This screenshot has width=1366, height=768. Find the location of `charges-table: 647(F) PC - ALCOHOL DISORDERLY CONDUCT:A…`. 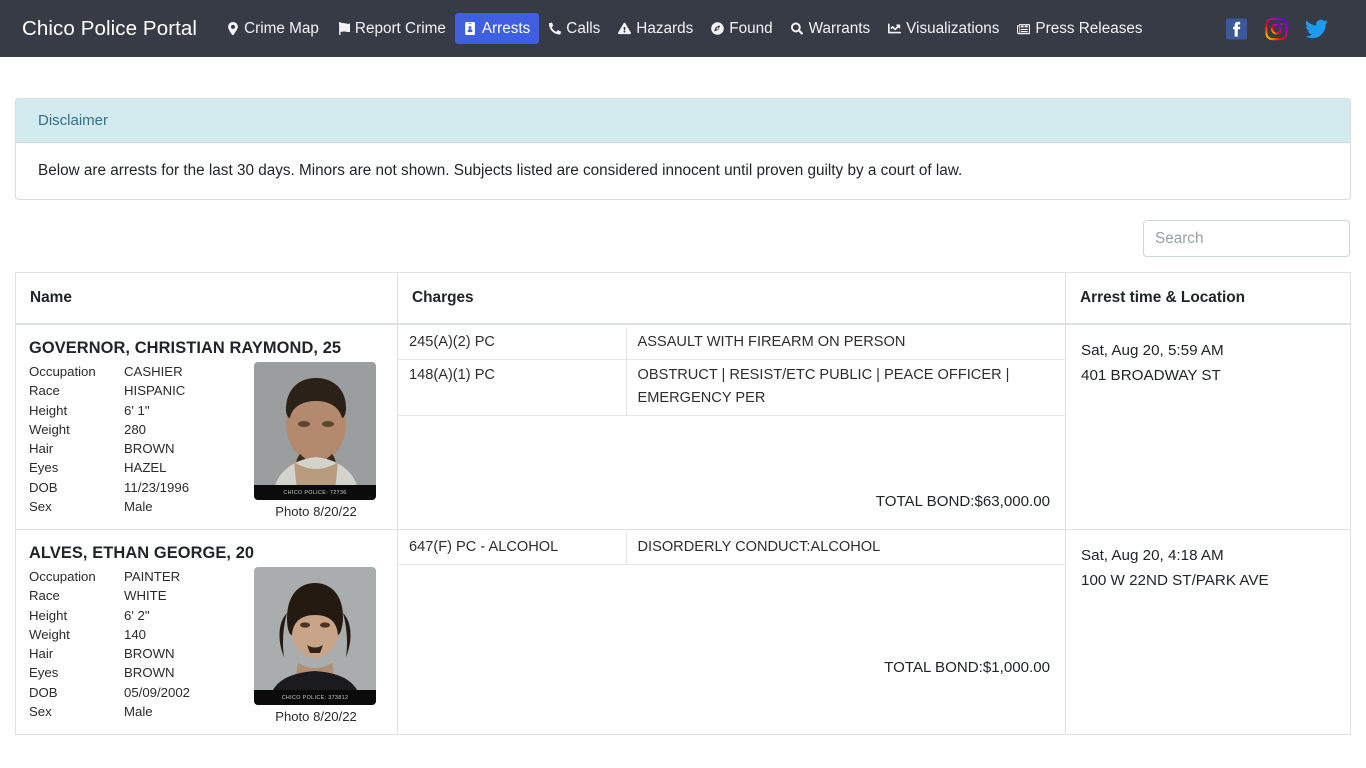

charges-table: 647(F) PC - ALCOHOL DISORDERLY CONDUCT:A… is located at coordinates (731, 548).